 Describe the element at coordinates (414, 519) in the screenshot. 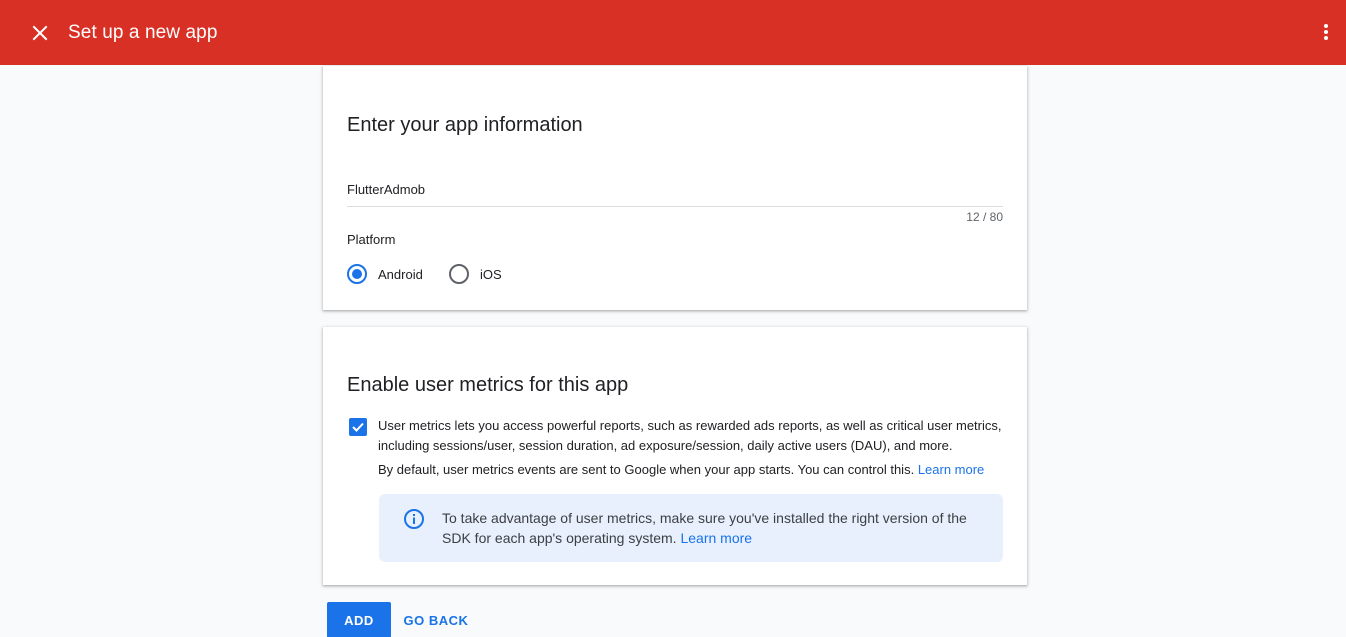

I see `info-icon` at that location.